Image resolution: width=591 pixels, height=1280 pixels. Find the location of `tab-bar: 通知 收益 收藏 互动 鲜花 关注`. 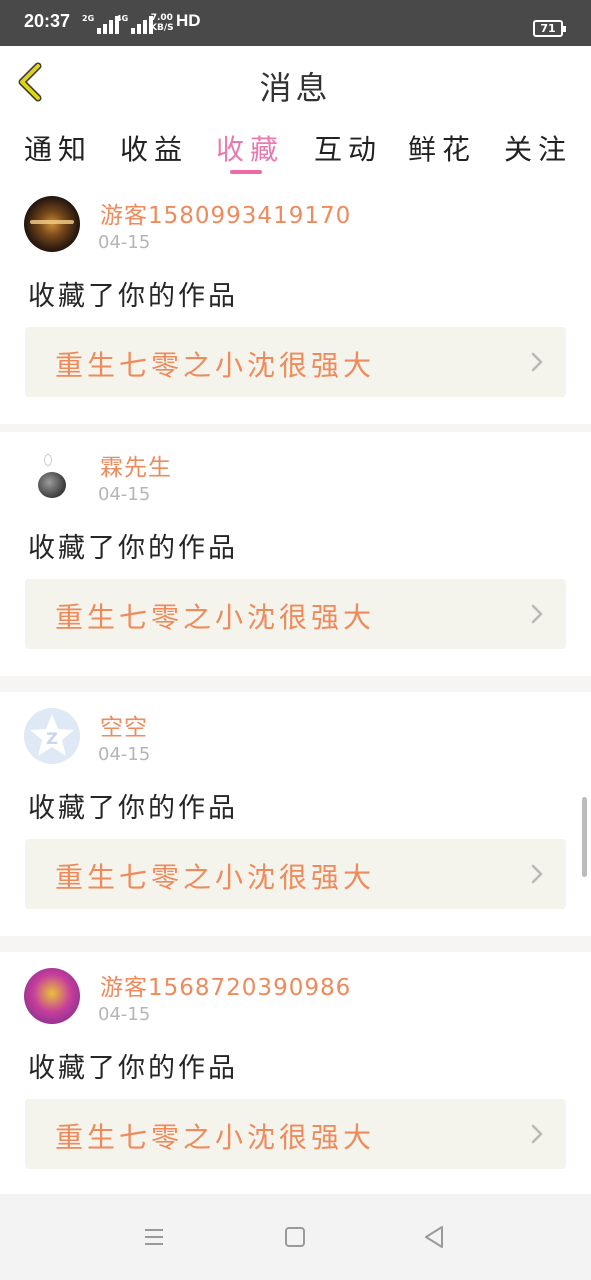

tab-bar: 通知 收益 收藏 互动 鲜花 关注 is located at coordinates (295, 149).